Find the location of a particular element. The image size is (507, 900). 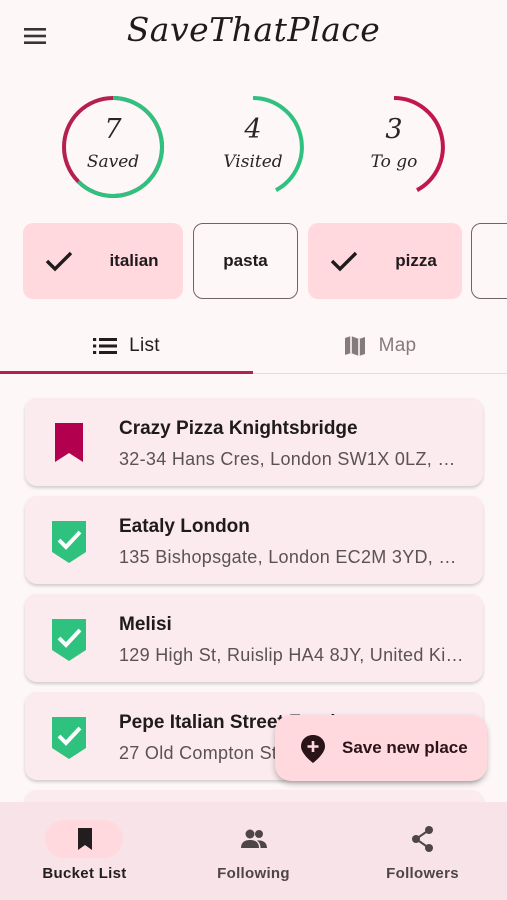

stat-label: To go is located at coordinates (394, 162).